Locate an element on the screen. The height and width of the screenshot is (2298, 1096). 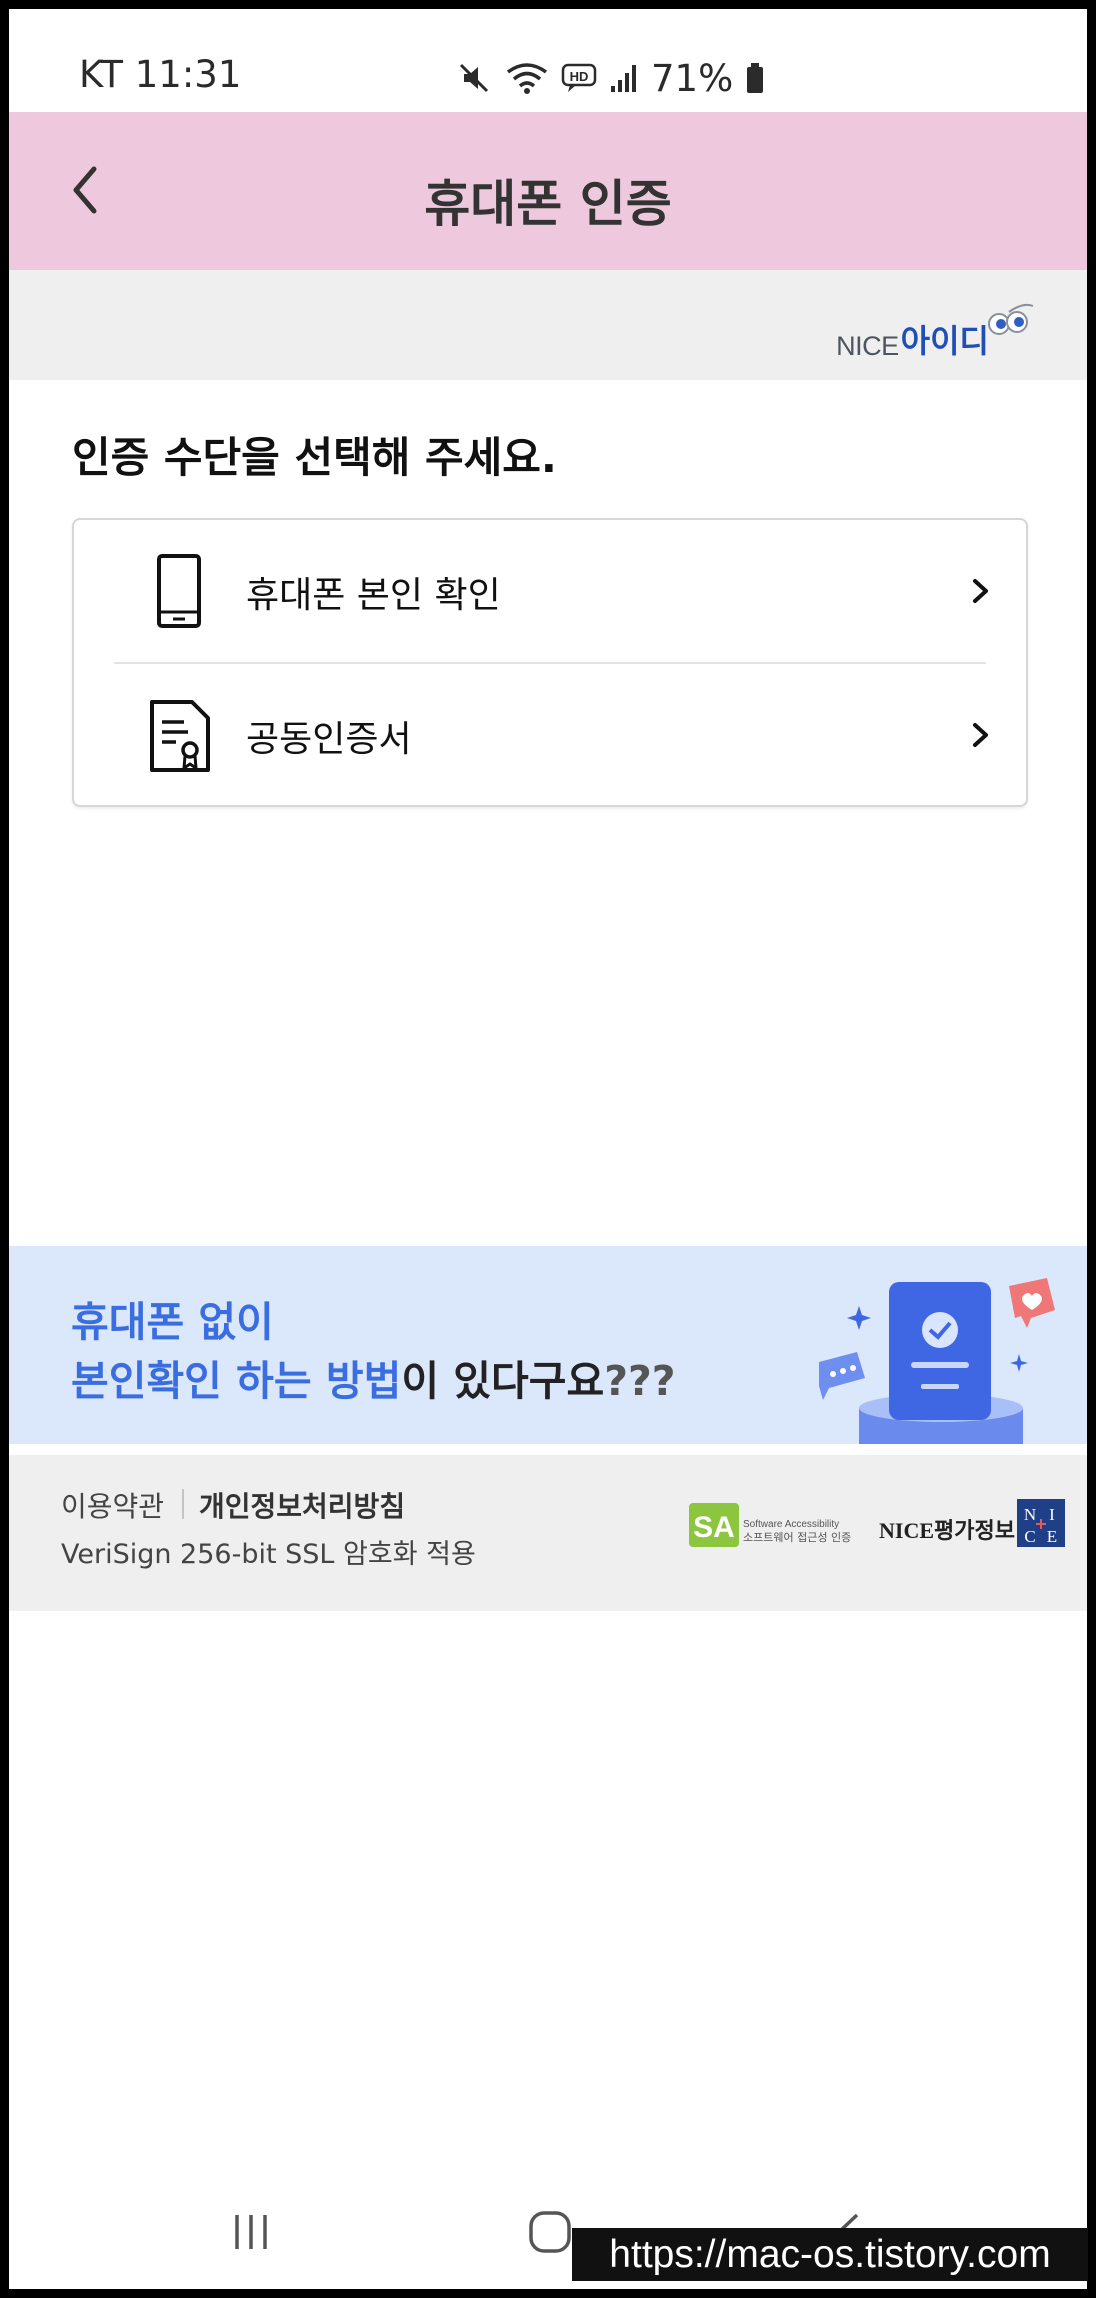
certificate-icon is located at coordinates (180, 736).